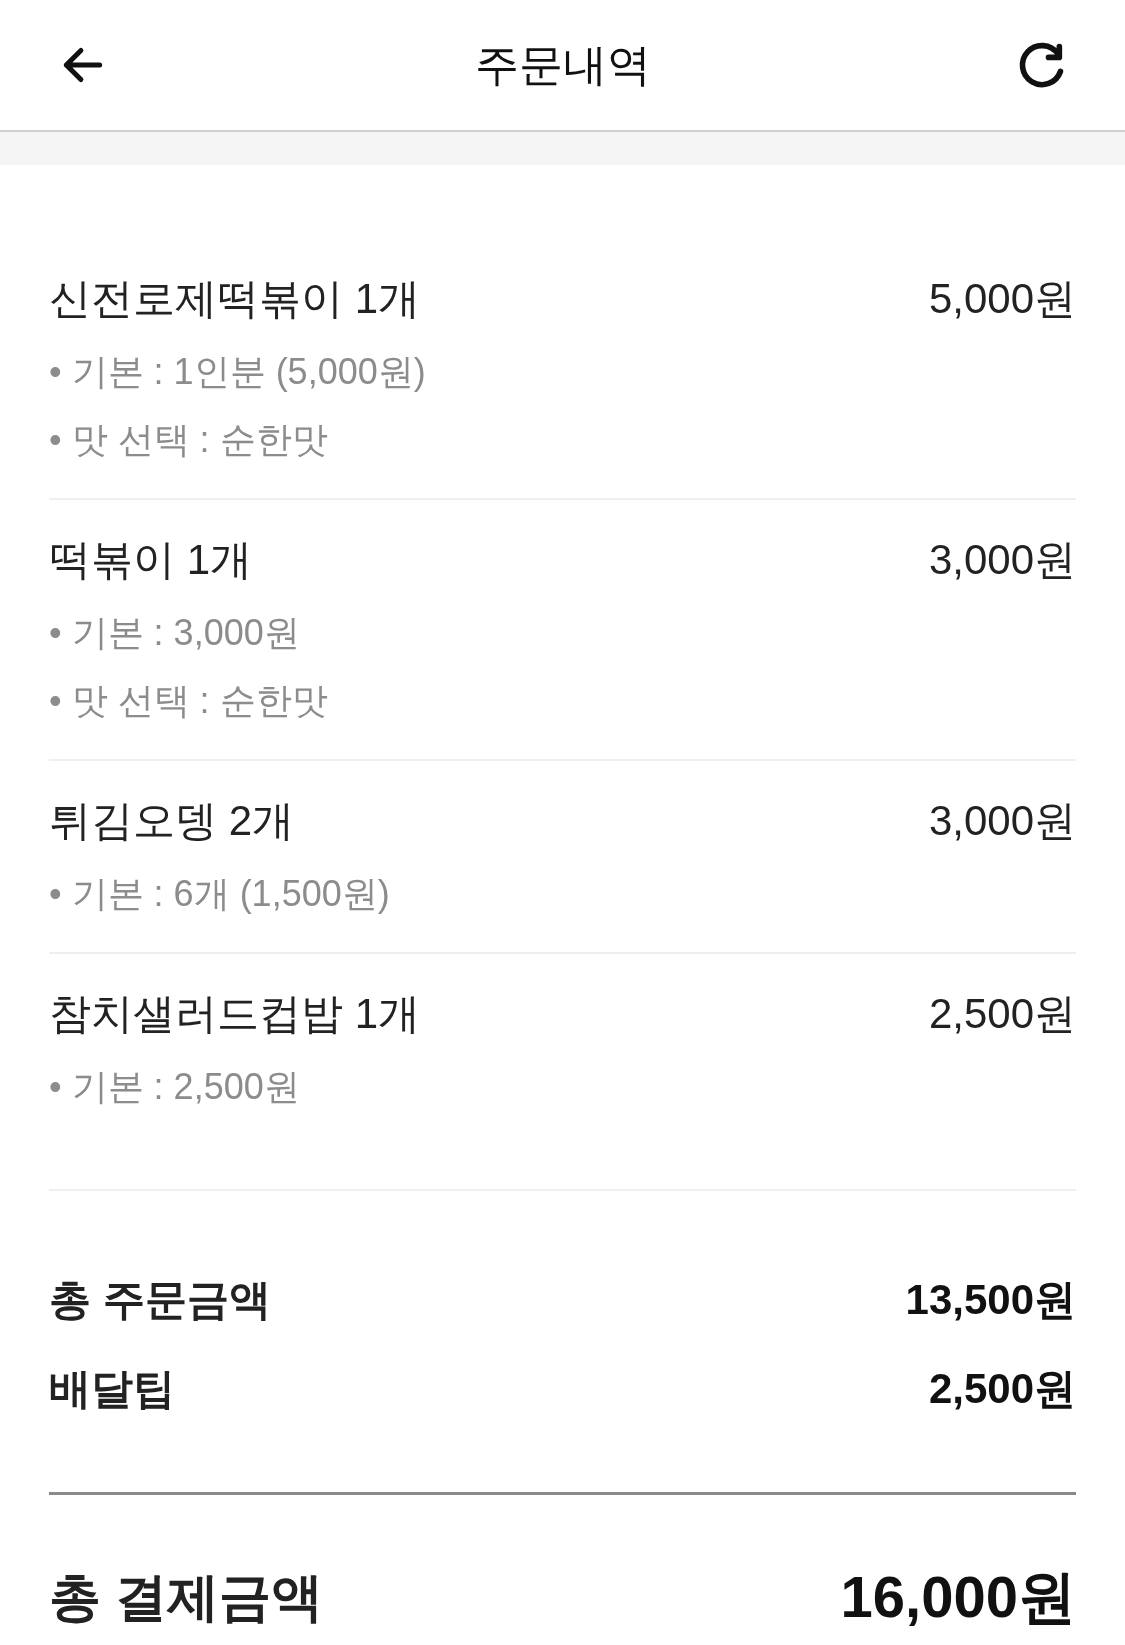 This screenshot has width=1125, height=1645. What do you see at coordinates (1002, 299) in the screenshot?
I see `menu-item-price: 5,000원` at bounding box center [1002, 299].